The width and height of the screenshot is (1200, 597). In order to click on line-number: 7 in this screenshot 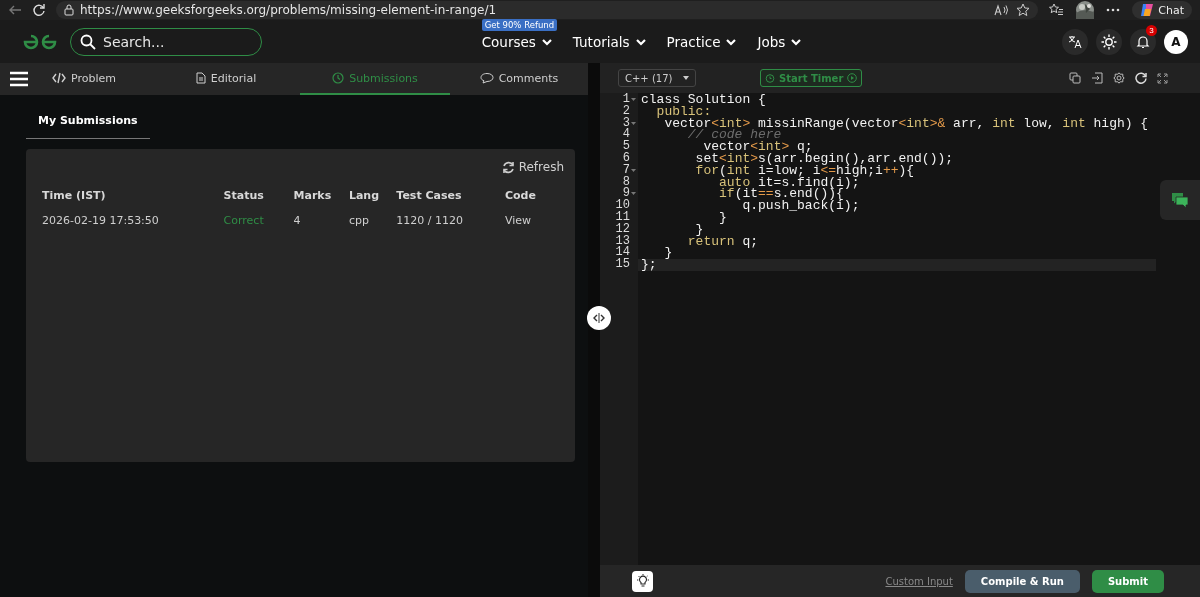, I will do `click(626, 170)`.